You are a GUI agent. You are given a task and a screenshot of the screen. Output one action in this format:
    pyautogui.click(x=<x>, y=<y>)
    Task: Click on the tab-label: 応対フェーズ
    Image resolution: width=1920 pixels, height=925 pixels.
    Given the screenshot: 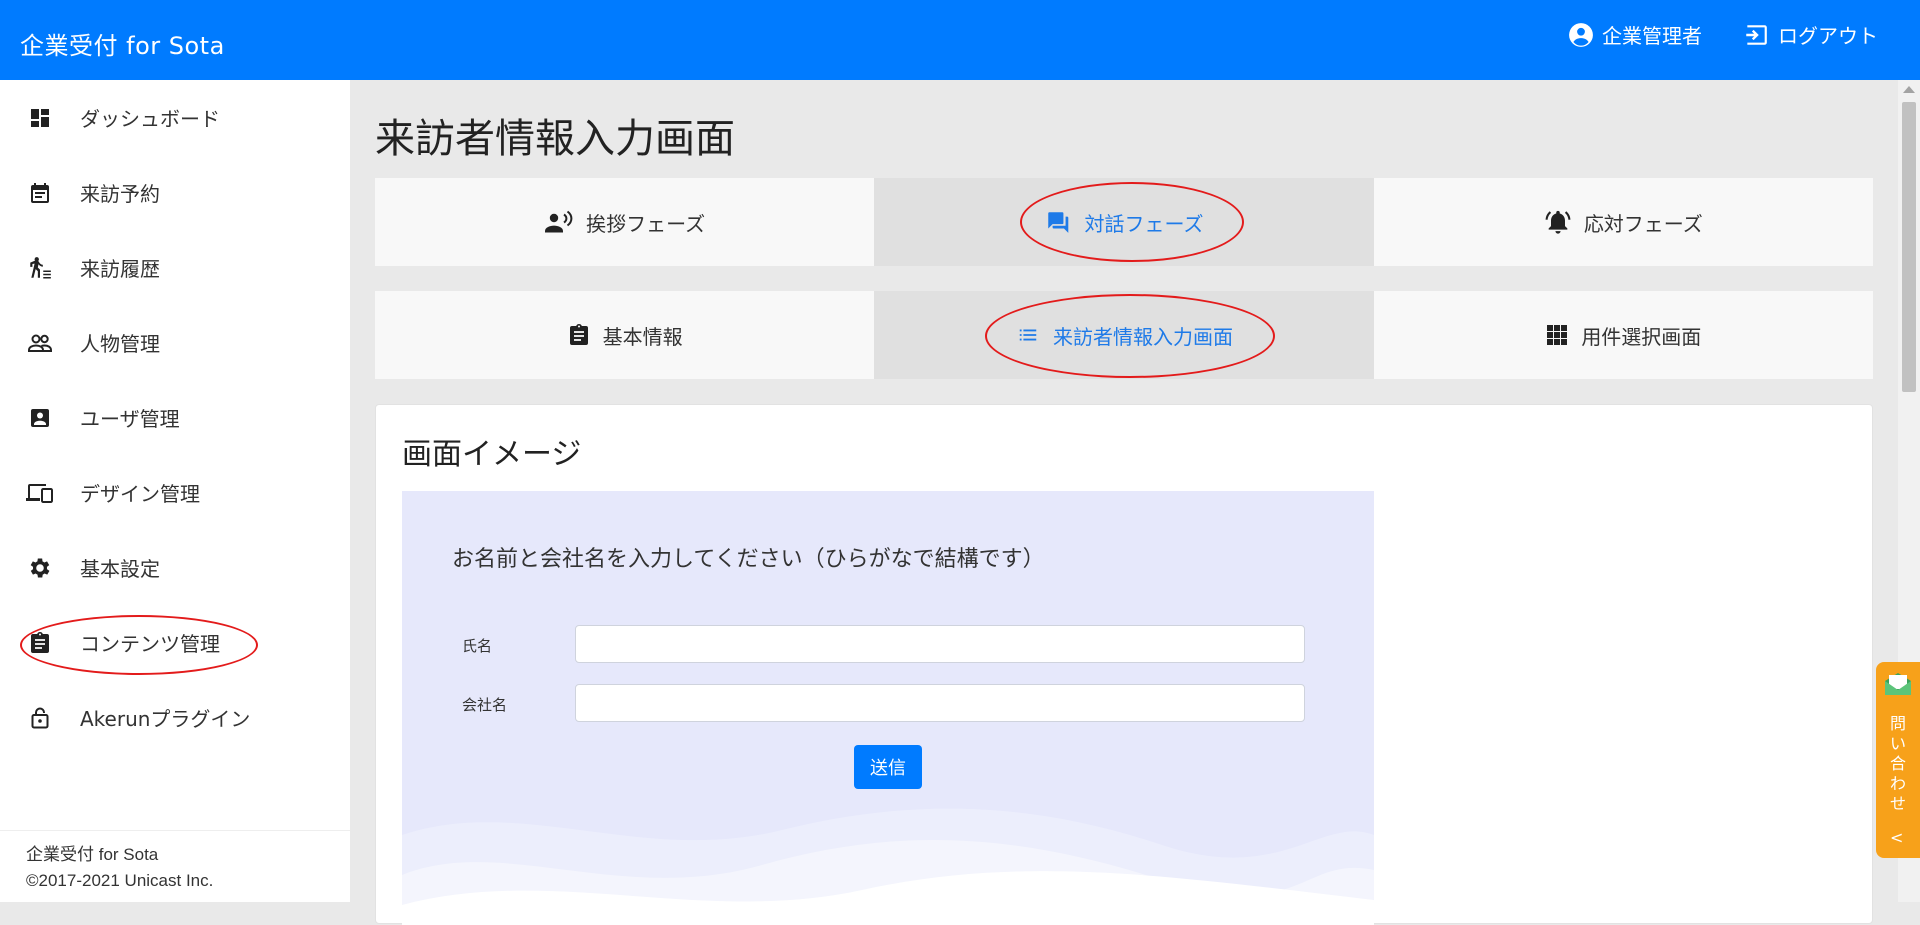 What is the action you would take?
    pyautogui.click(x=1643, y=223)
    